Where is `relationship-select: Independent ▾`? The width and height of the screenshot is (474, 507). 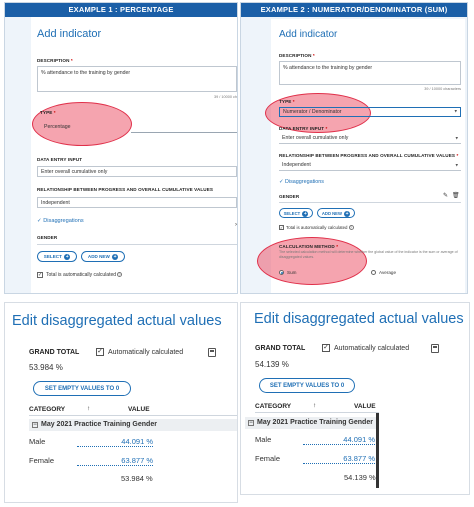
relationship-select: Independent ▾ is located at coordinates (370, 166).